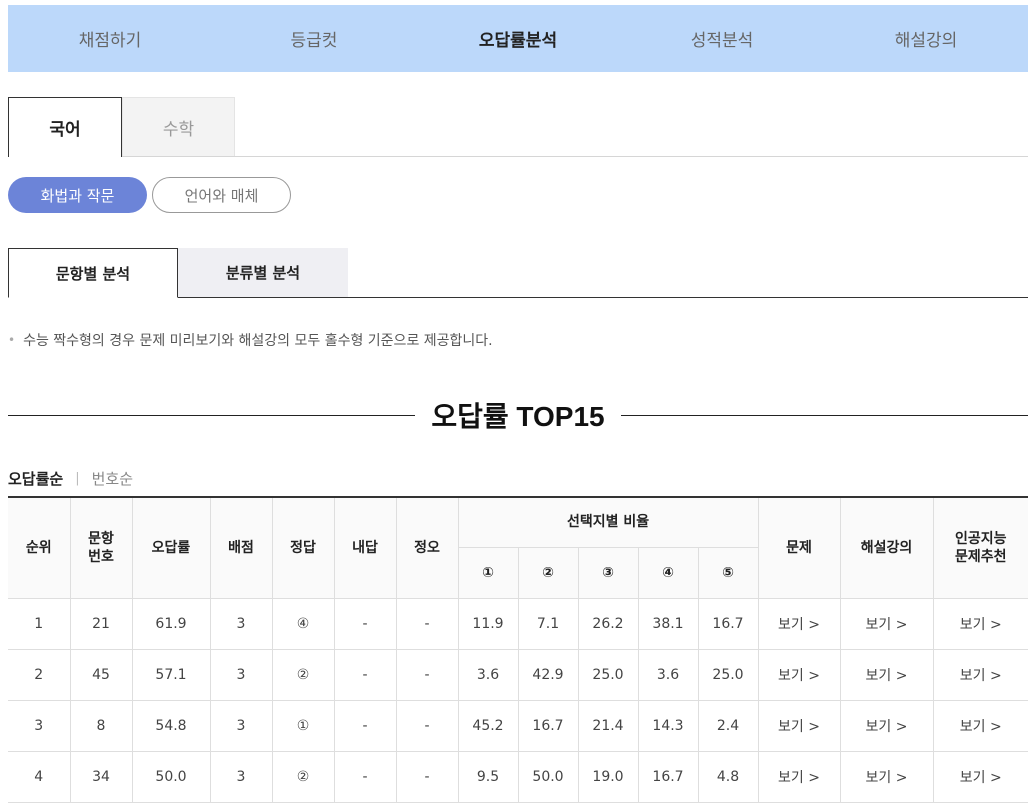 This screenshot has width=1029, height=803. Describe the element at coordinates (70, 478) in the screenshot. I see `sort-options: 오답률순 | 번호순` at that location.